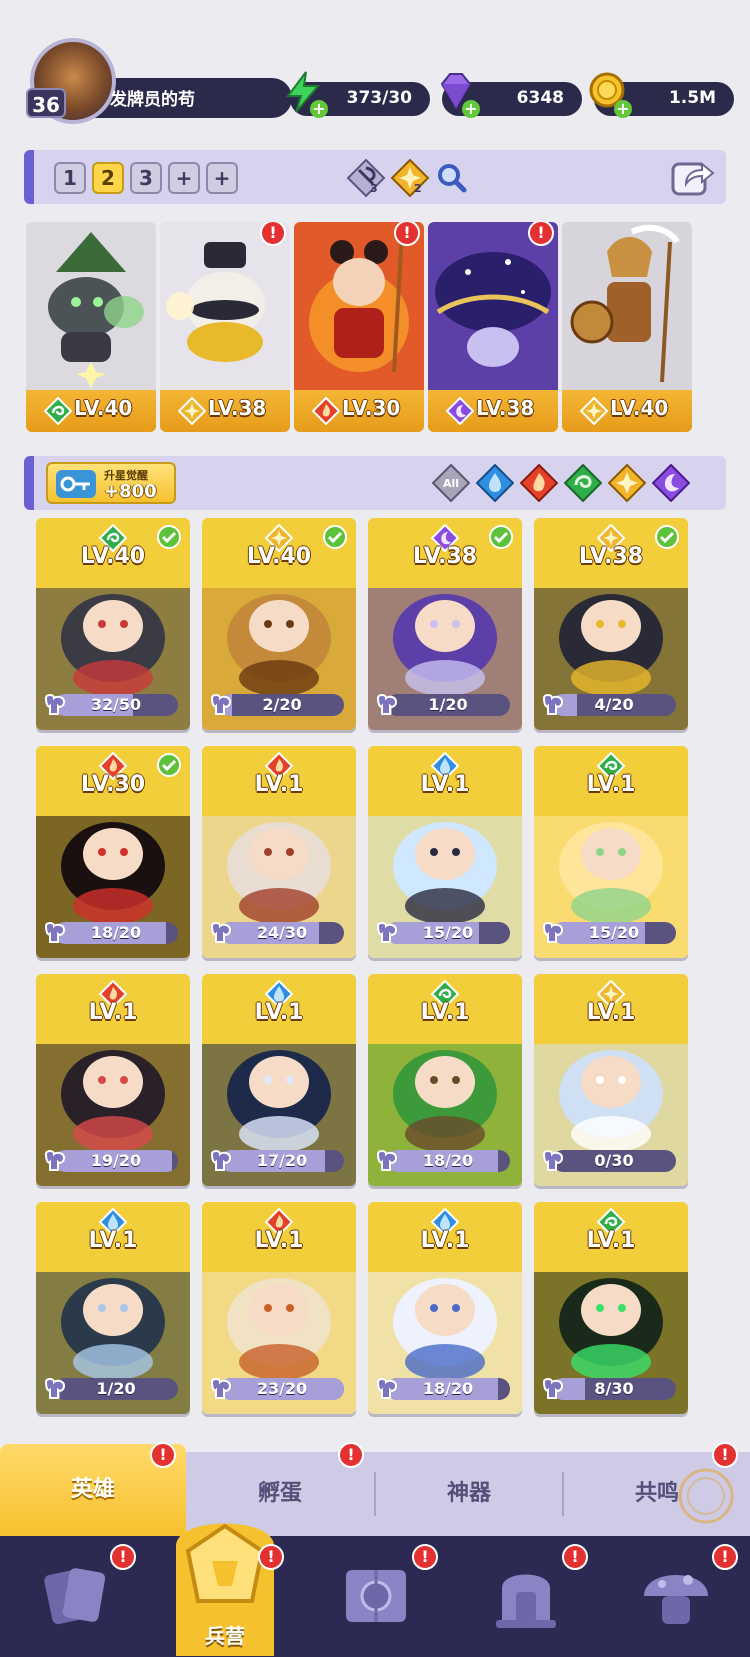 The image size is (750, 1657). I want to click on team-slot-3: 3, so click(146, 178).